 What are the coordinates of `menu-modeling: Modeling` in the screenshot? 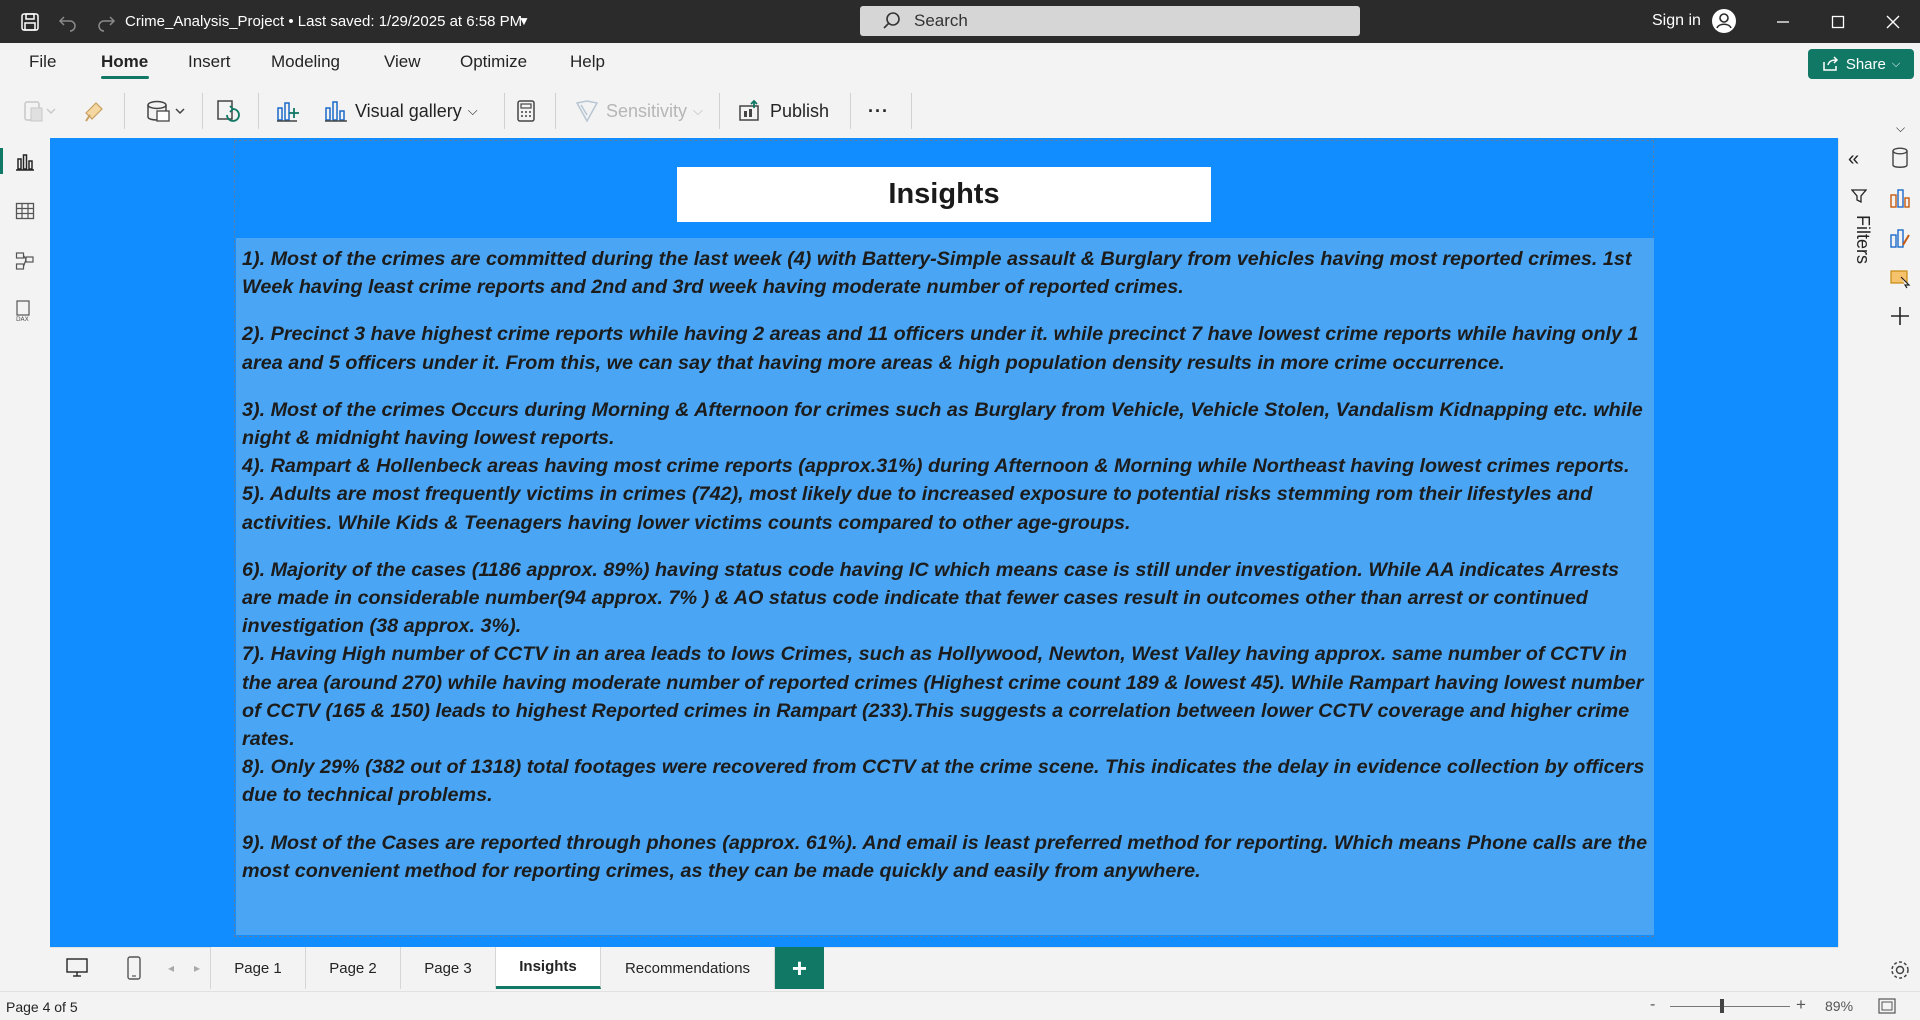 It's located at (305, 62).